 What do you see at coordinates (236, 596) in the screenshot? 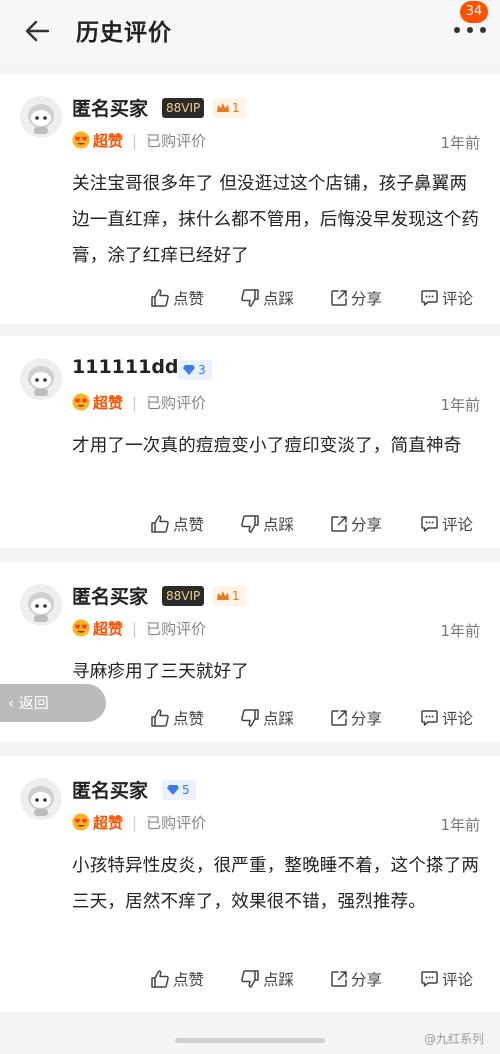
I see `member-level: 1` at bounding box center [236, 596].